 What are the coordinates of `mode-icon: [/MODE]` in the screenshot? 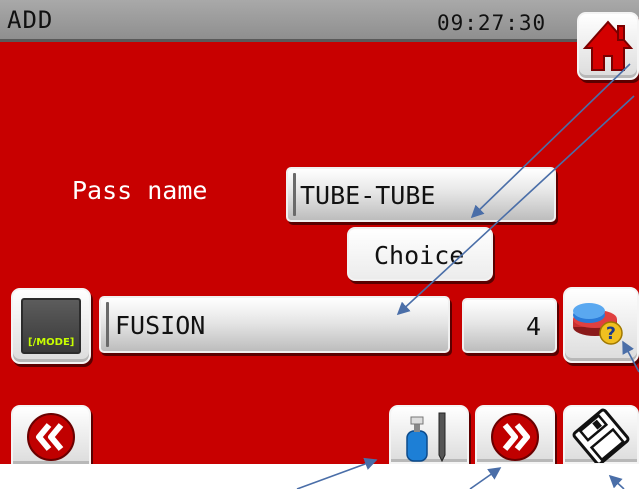 It's located at (51, 326).